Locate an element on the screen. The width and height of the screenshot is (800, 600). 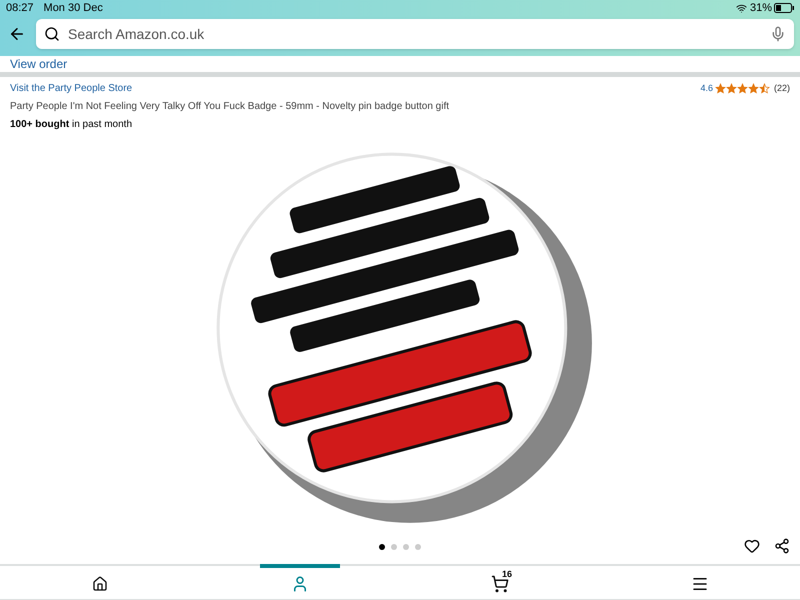
status-date: Mon 30 Dec is located at coordinates (73, 8).